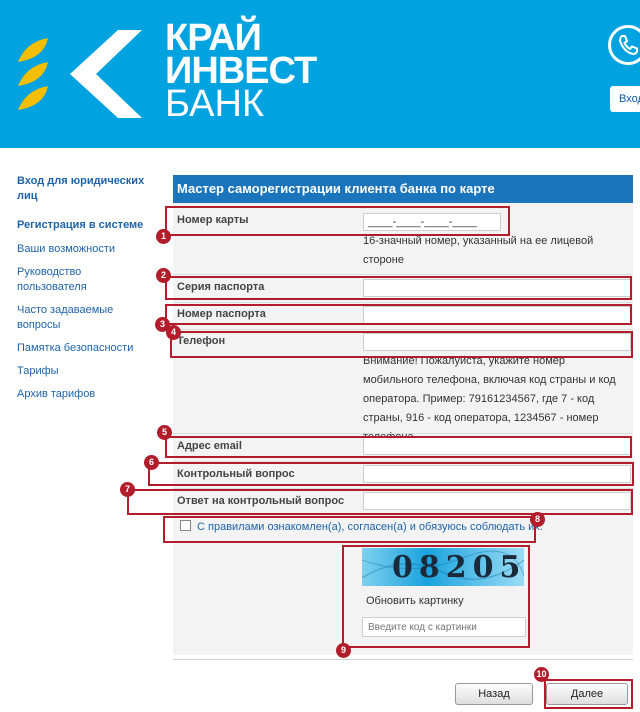 The image size is (640, 712). What do you see at coordinates (343, 650) in the screenshot?
I see `annotation-badge-9: 9` at bounding box center [343, 650].